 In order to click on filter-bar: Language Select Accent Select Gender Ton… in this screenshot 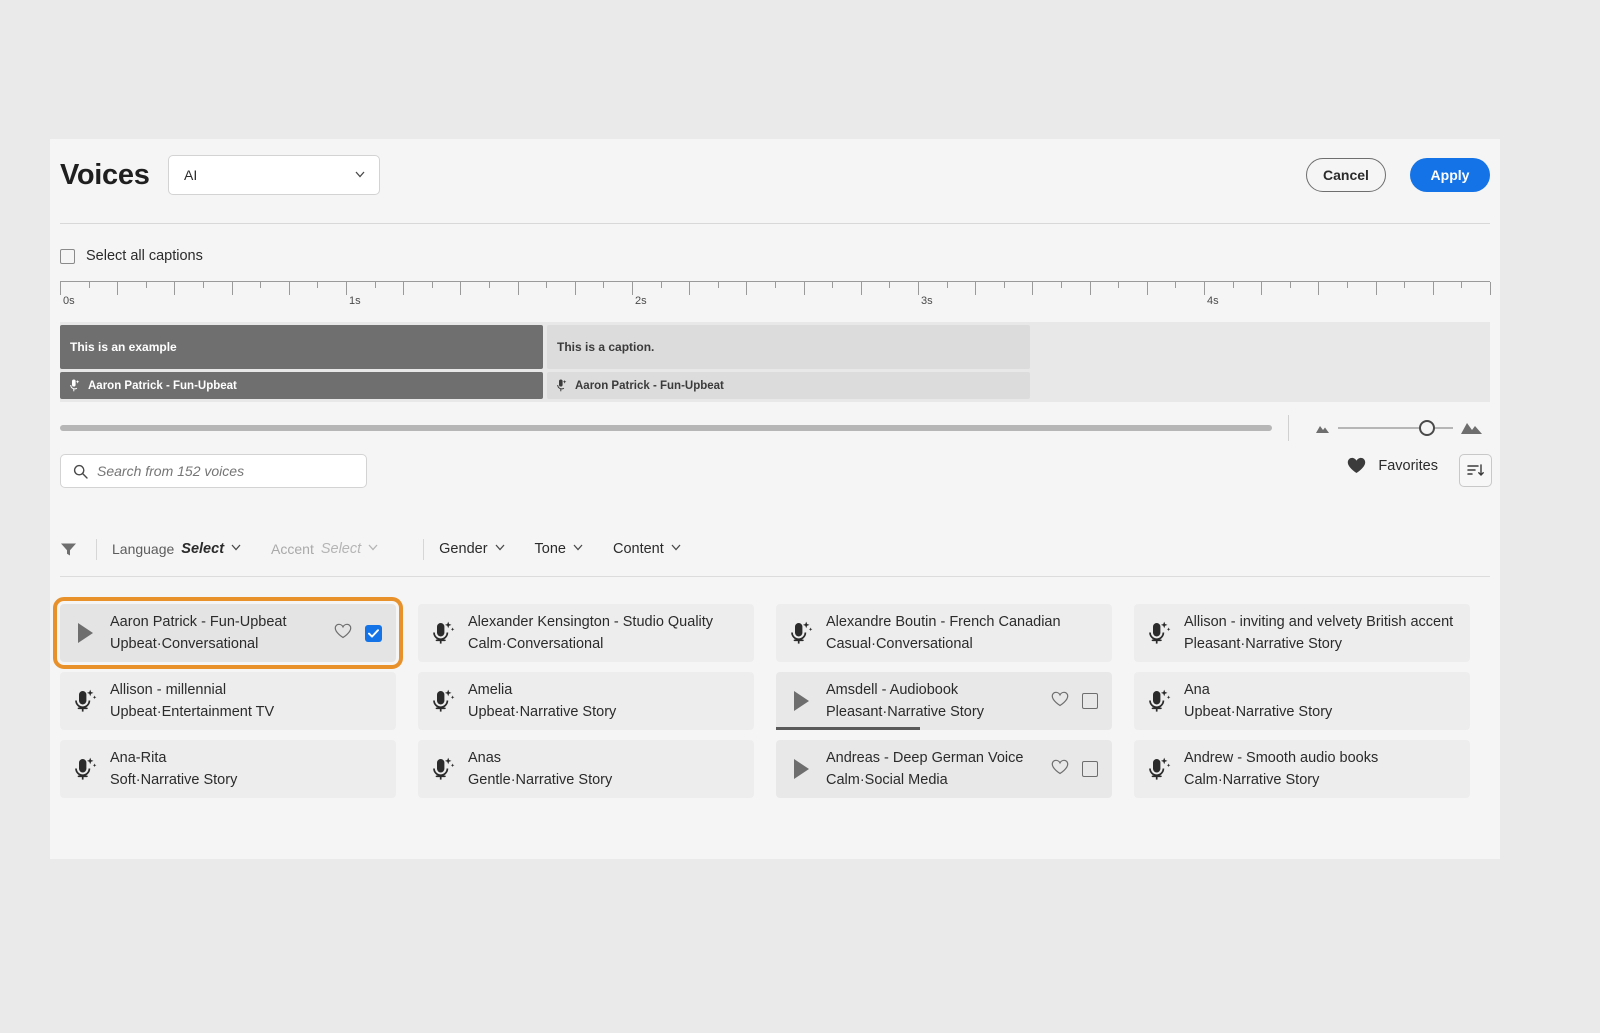, I will do `click(775, 549)`.